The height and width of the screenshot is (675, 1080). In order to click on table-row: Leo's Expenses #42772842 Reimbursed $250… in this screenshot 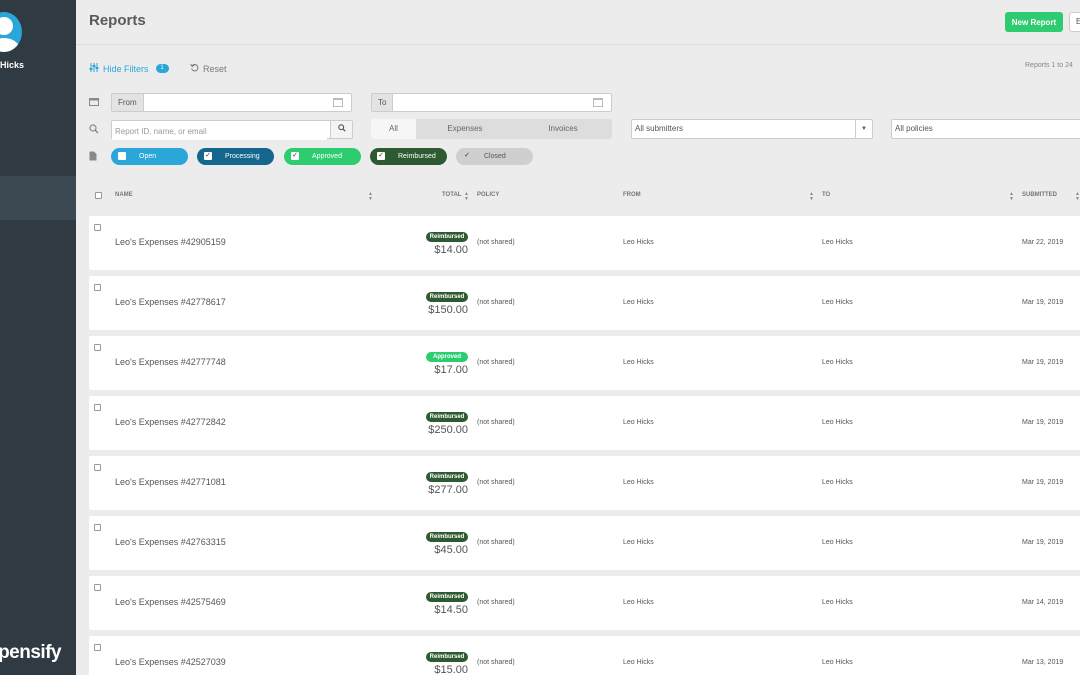, I will do `click(584, 423)`.